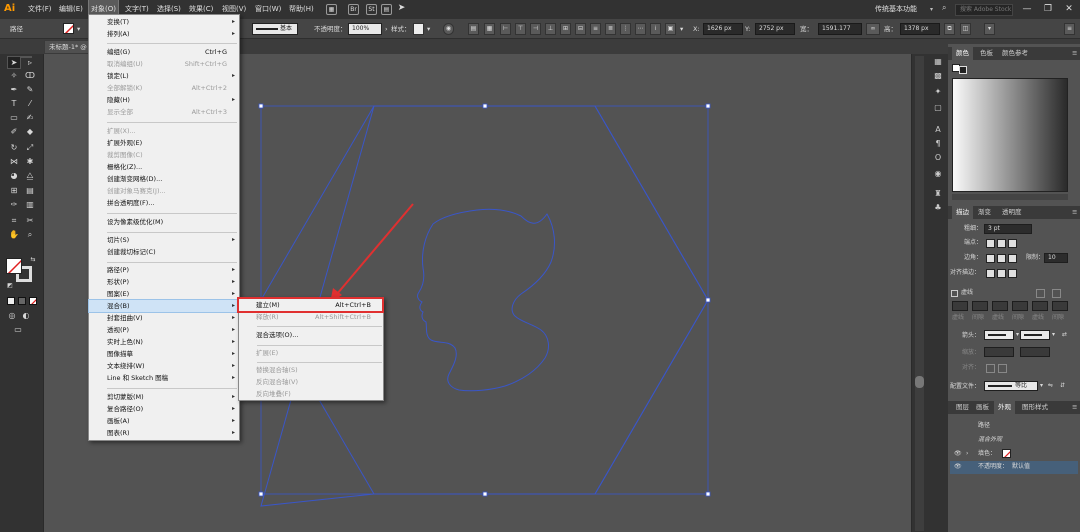 The width and height of the screenshot is (1080, 532). What do you see at coordinates (1056, 293) in the screenshot?
I see `dash-align-icon` at bounding box center [1056, 293].